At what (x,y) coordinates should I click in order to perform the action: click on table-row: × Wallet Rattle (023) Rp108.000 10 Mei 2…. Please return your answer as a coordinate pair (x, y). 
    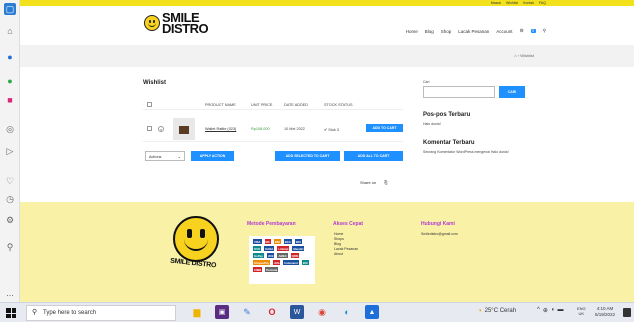
    Looking at the image, I should click on (273, 129).